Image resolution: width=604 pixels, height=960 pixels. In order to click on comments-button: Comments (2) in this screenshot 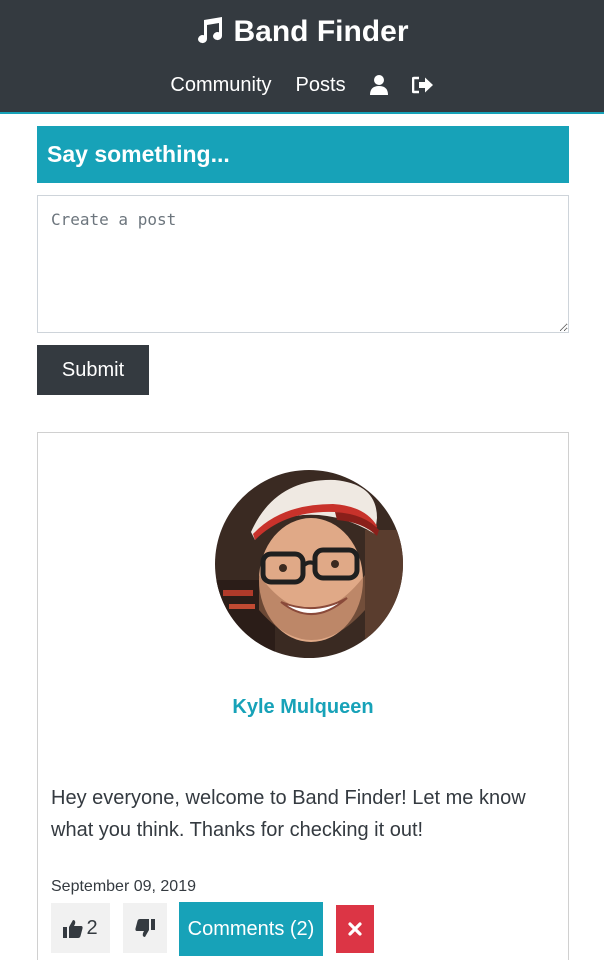, I will do `click(251, 929)`.